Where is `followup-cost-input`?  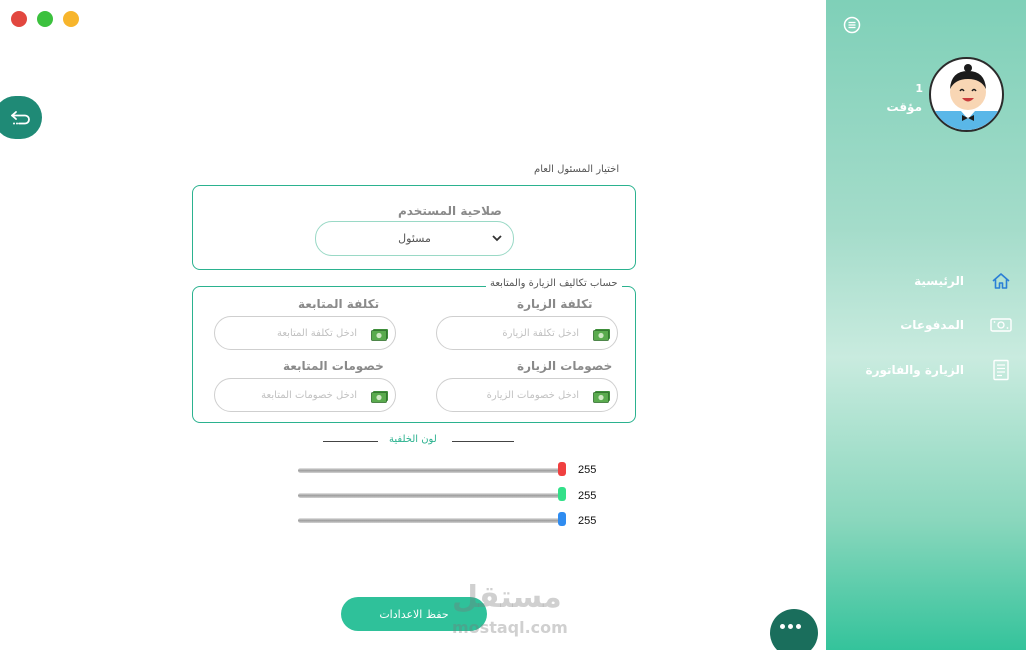 followup-cost-input is located at coordinates (292, 333).